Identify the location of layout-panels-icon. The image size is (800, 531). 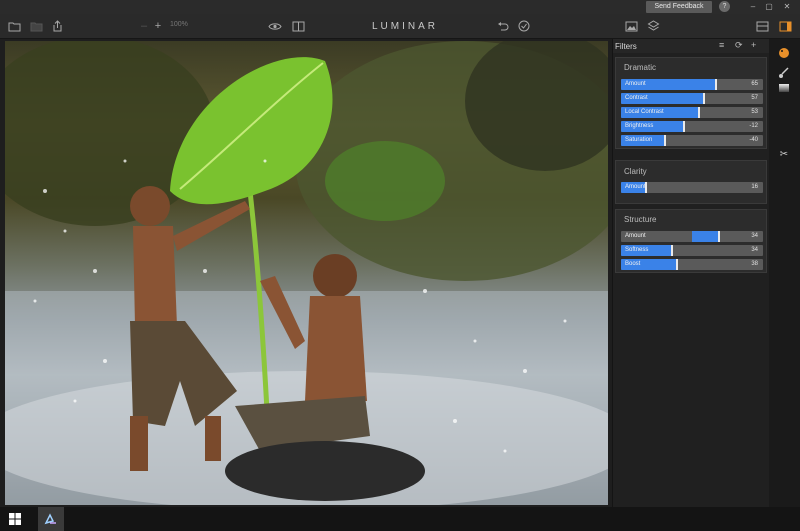
(762, 26).